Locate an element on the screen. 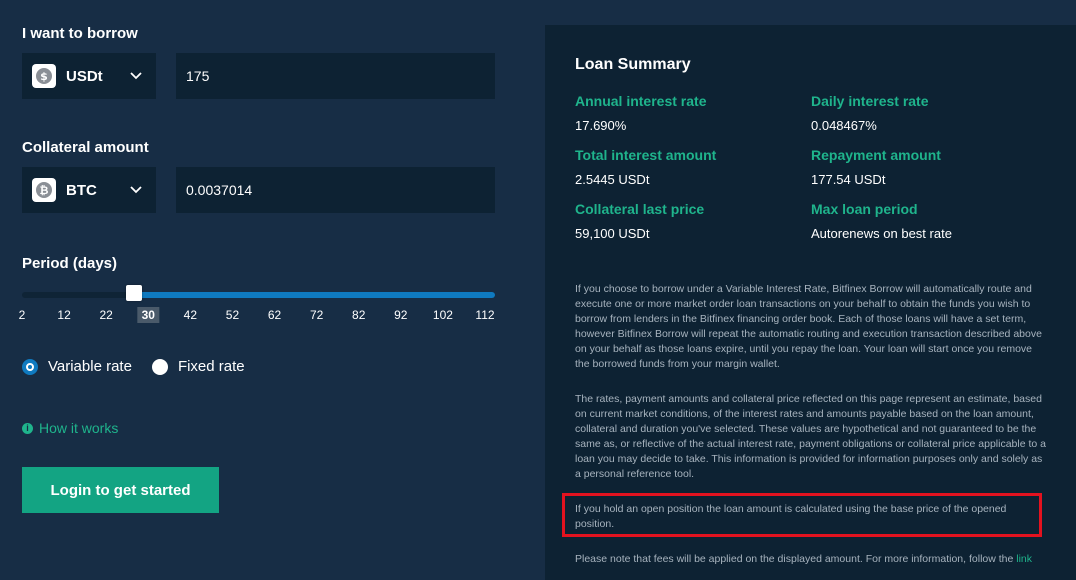 Image resolution: width=1076 pixels, height=580 pixels. period-slider-handle is located at coordinates (133, 293).